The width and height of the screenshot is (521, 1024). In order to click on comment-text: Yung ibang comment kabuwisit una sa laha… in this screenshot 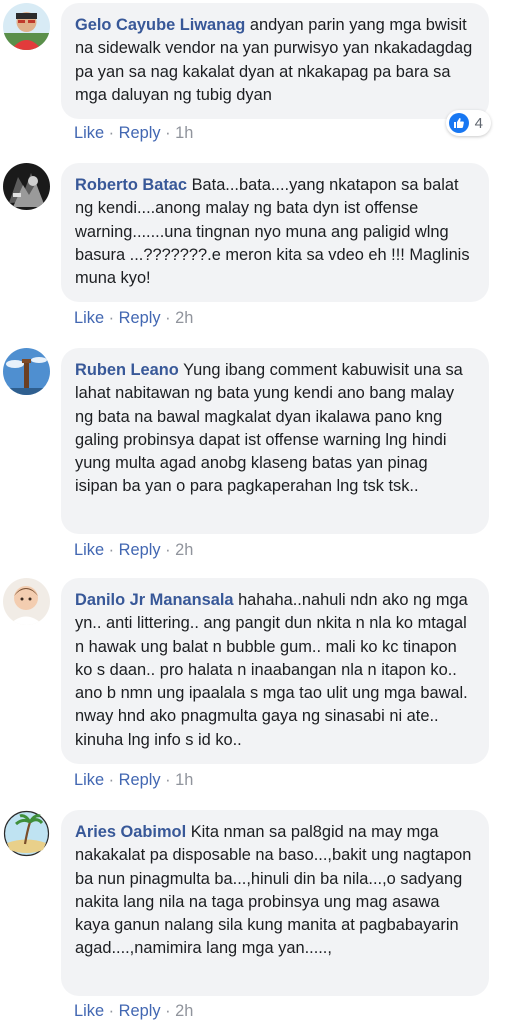, I will do `click(269, 428)`.